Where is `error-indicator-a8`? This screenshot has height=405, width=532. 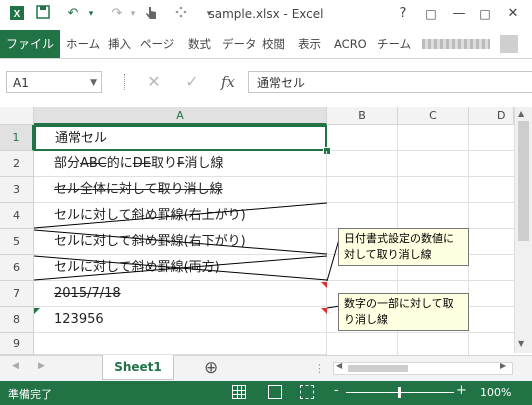 error-indicator-a8 is located at coordinates (37, 311).